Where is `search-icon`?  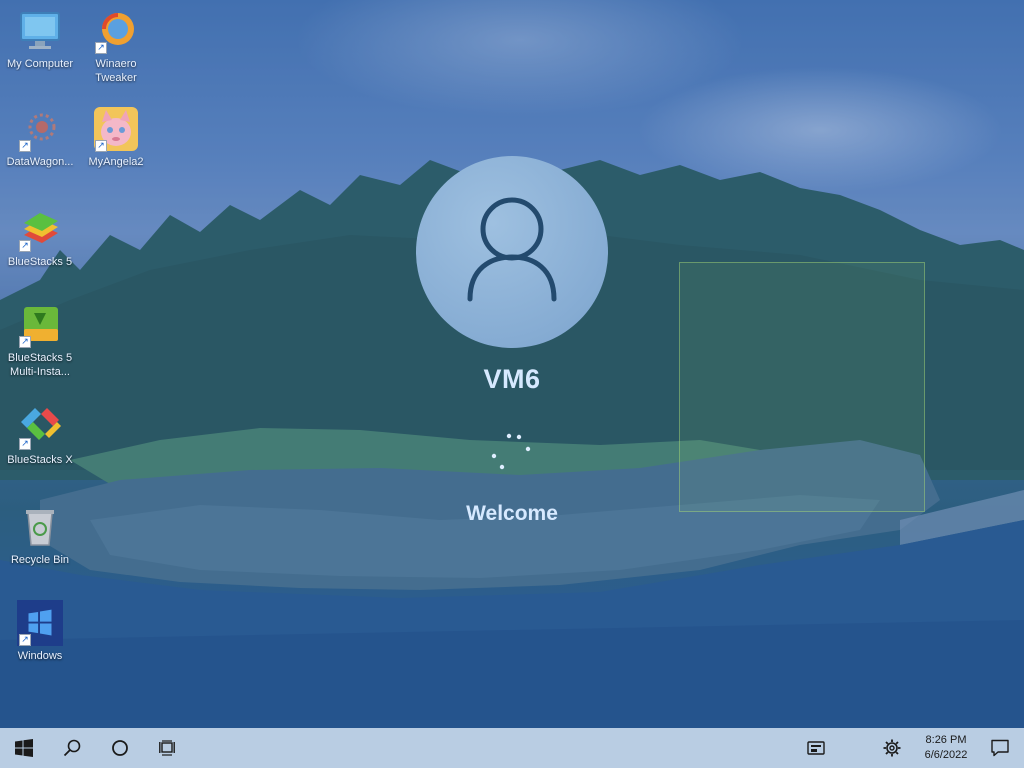 search-icon is located at coordinates (72, 748).